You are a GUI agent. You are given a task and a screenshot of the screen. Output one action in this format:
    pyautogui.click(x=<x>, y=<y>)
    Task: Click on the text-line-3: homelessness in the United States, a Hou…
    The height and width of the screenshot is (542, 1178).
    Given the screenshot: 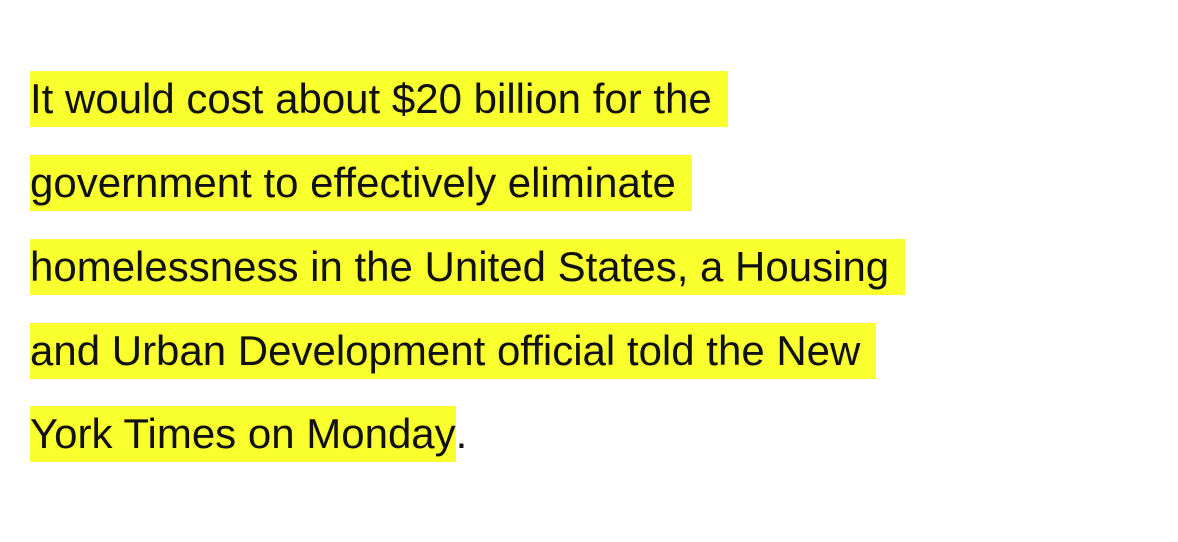 What is the action you would take?
    pyautogui.click(x=468, y=267)
    